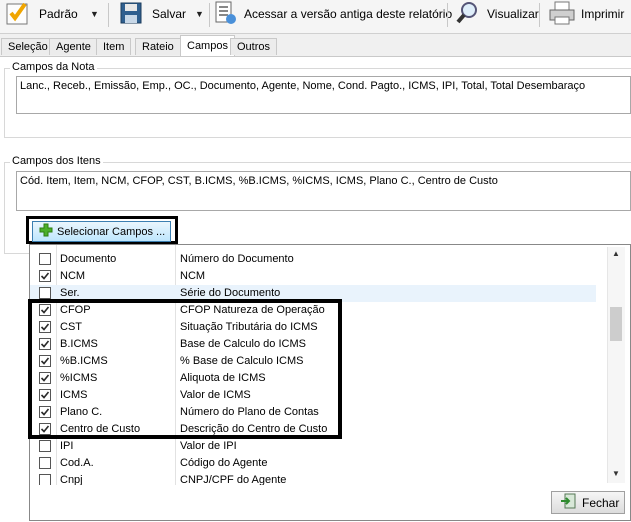 The image size is (631, 522). Describe the element at coordinates (348, 14) in the screenshot. I see `versao-antiga-label: Acessar a versão antiga deste relatório` at that location.